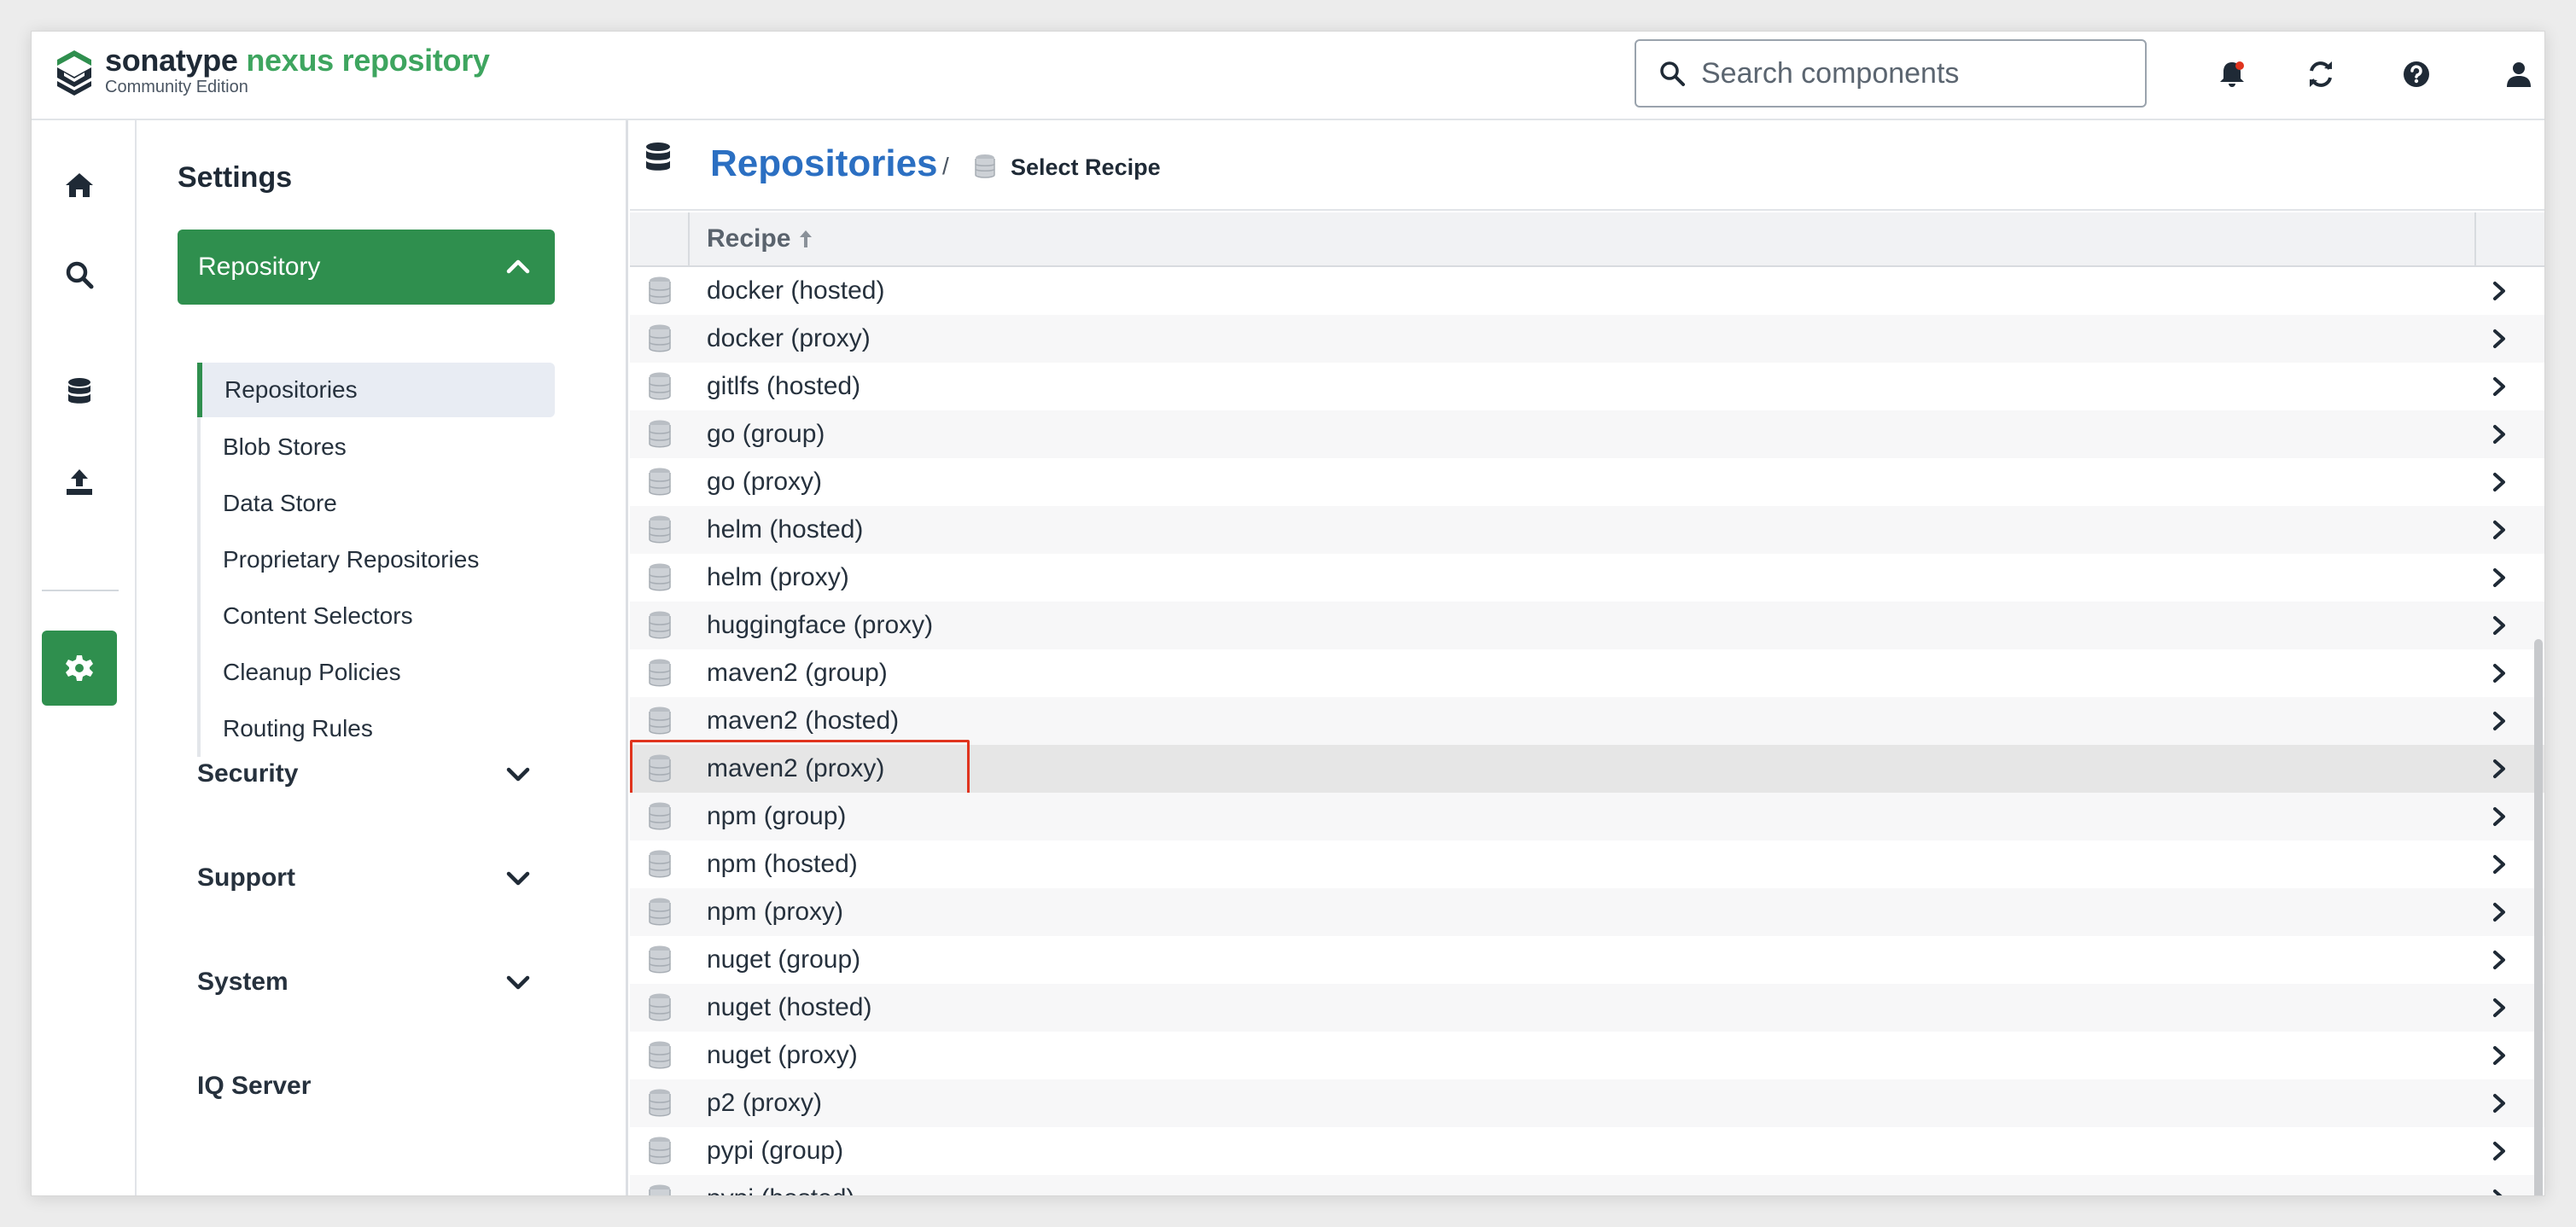 This screenshot has width=2576, height=1227. I want to click on left-icon-rail, so click(84, 657).